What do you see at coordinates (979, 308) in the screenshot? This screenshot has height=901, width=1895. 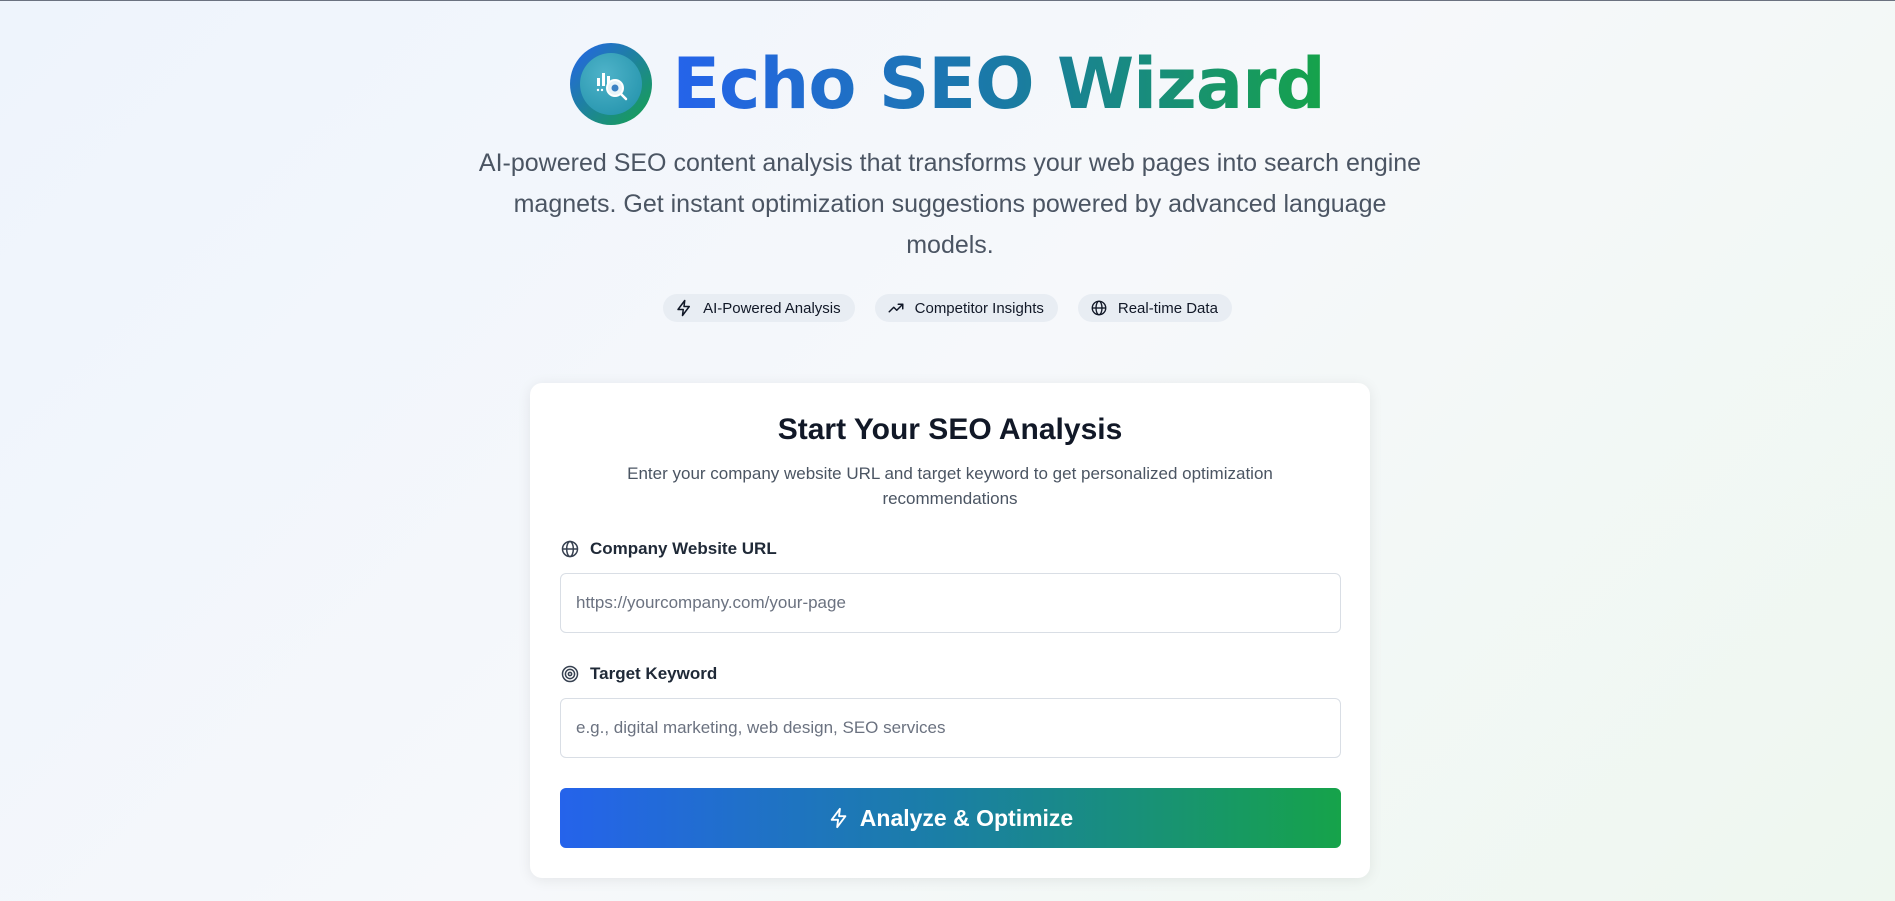 I see `feature-badge-label: Competitor Insights` at bounding box center [979, 308].